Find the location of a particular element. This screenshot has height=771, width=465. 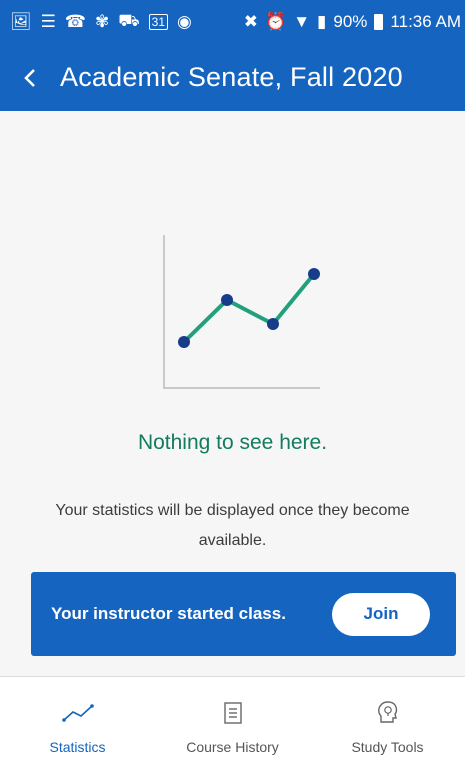

app-bar: Academic Senate, Fall 2020 is located at coordinates (232, 77).